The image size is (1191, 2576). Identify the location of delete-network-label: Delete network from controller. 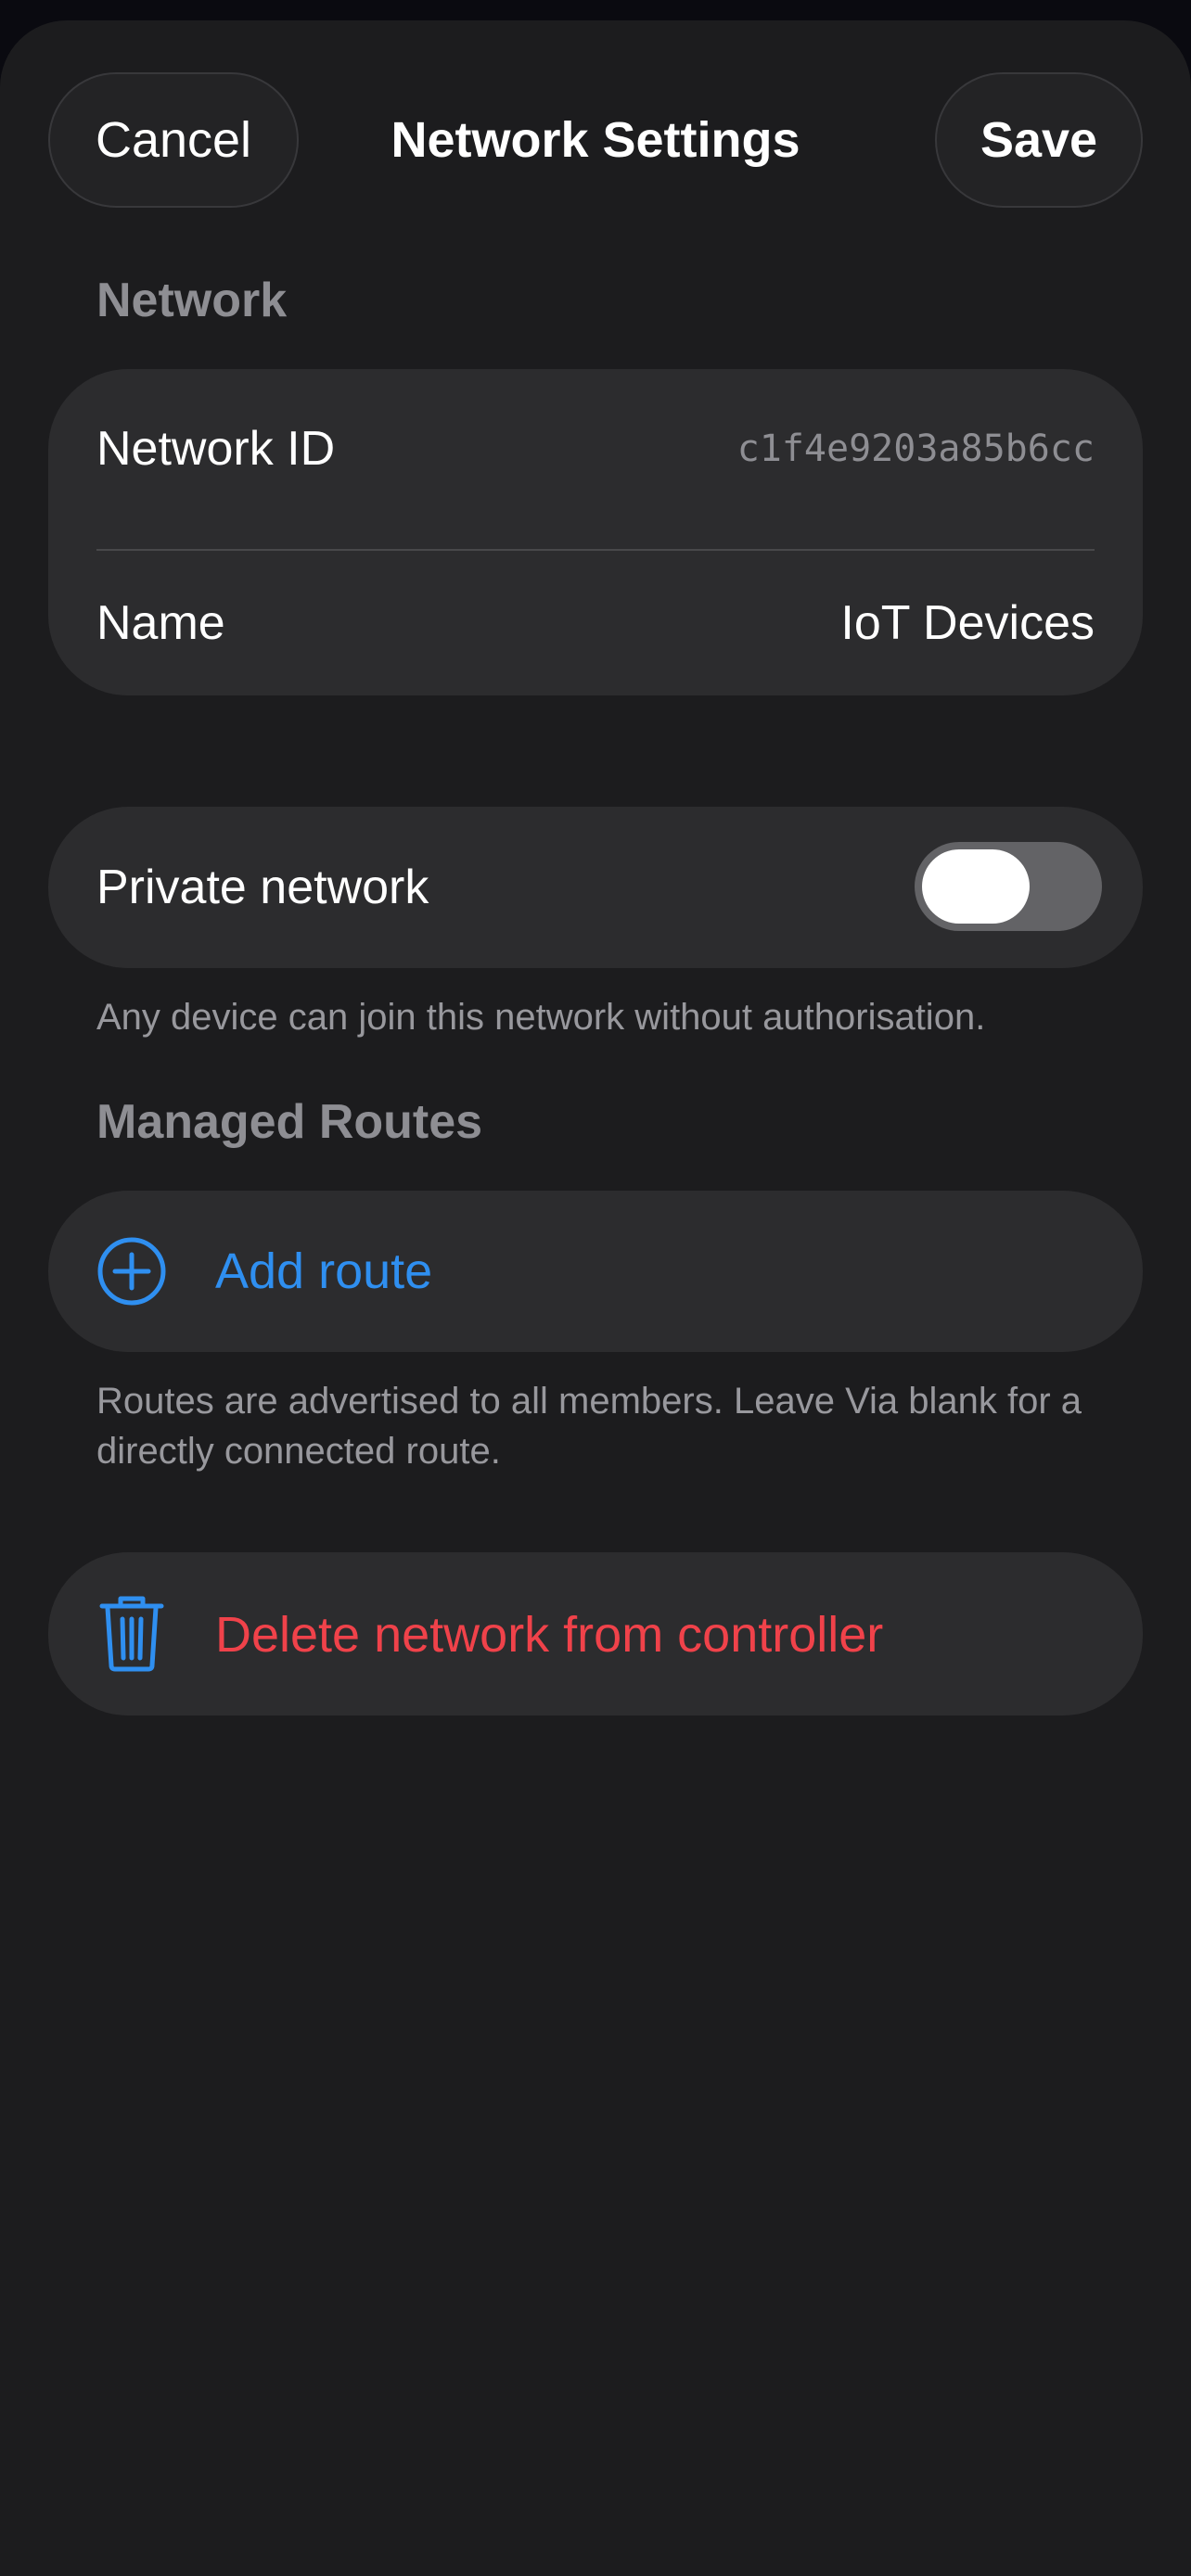
(549, 1635).